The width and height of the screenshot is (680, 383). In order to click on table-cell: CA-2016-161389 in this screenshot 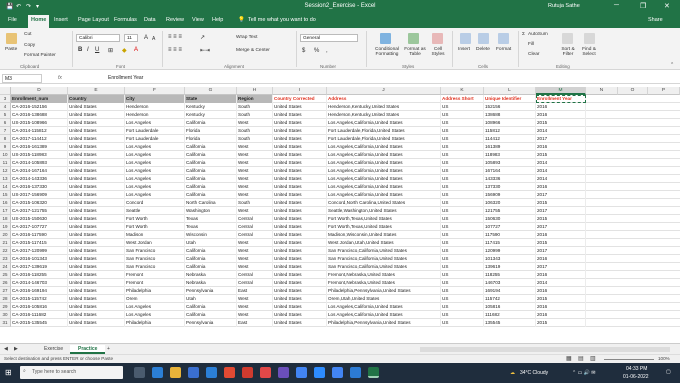, I will do `click(39, 147)`.